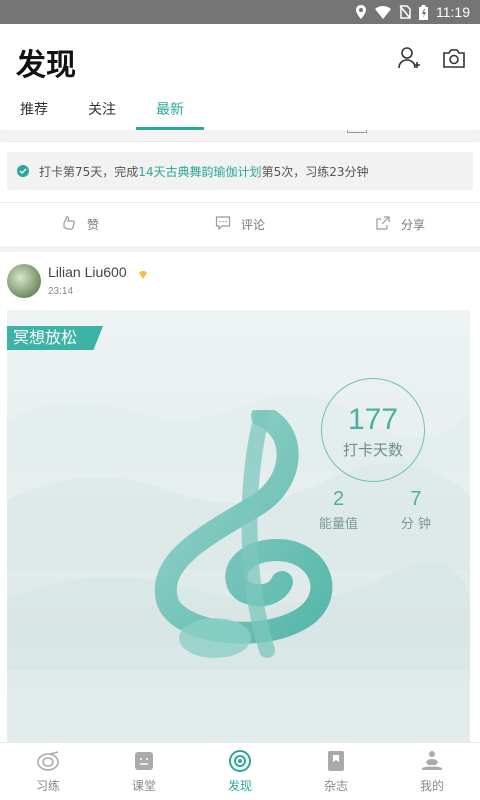 The height and width of the screenshot is (800, 480). What do you see at coordinates (55, 338) in the screenshot?
I see `category-ribbon: 冥想放松` at bounding box center [55, 338].